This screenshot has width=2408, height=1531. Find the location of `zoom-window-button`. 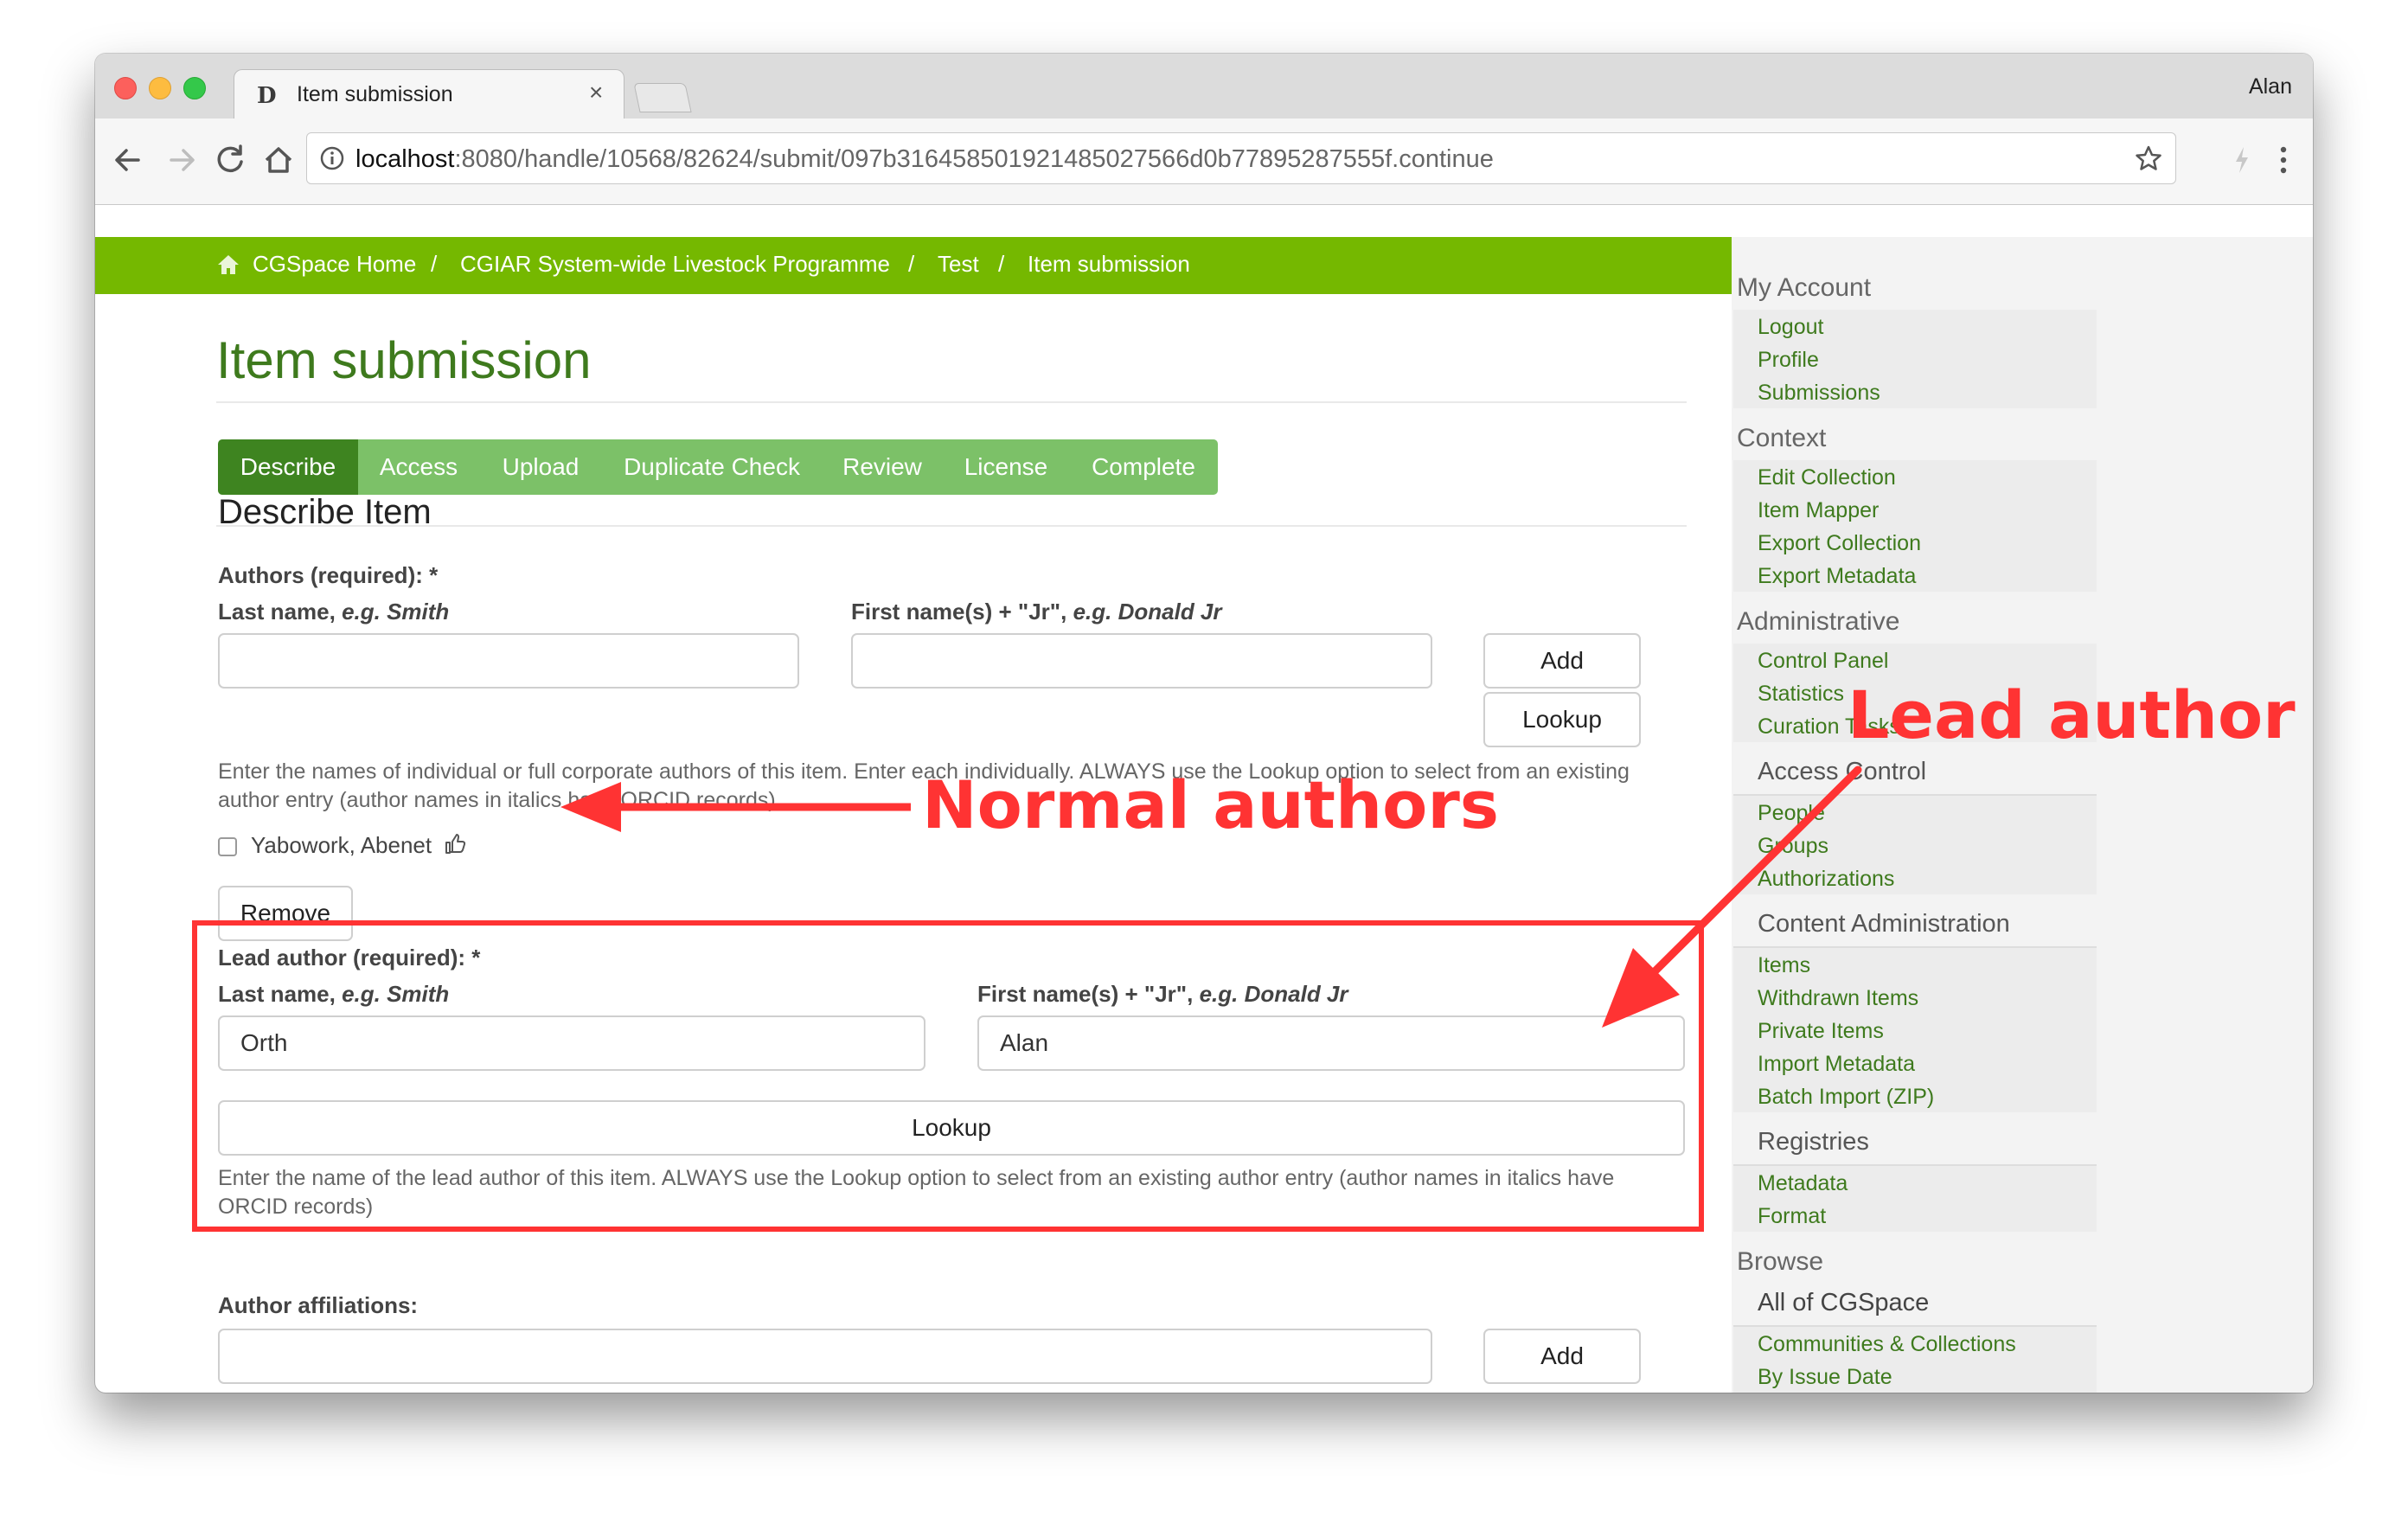

zoom-window-button is located at coordinates (194, 88).